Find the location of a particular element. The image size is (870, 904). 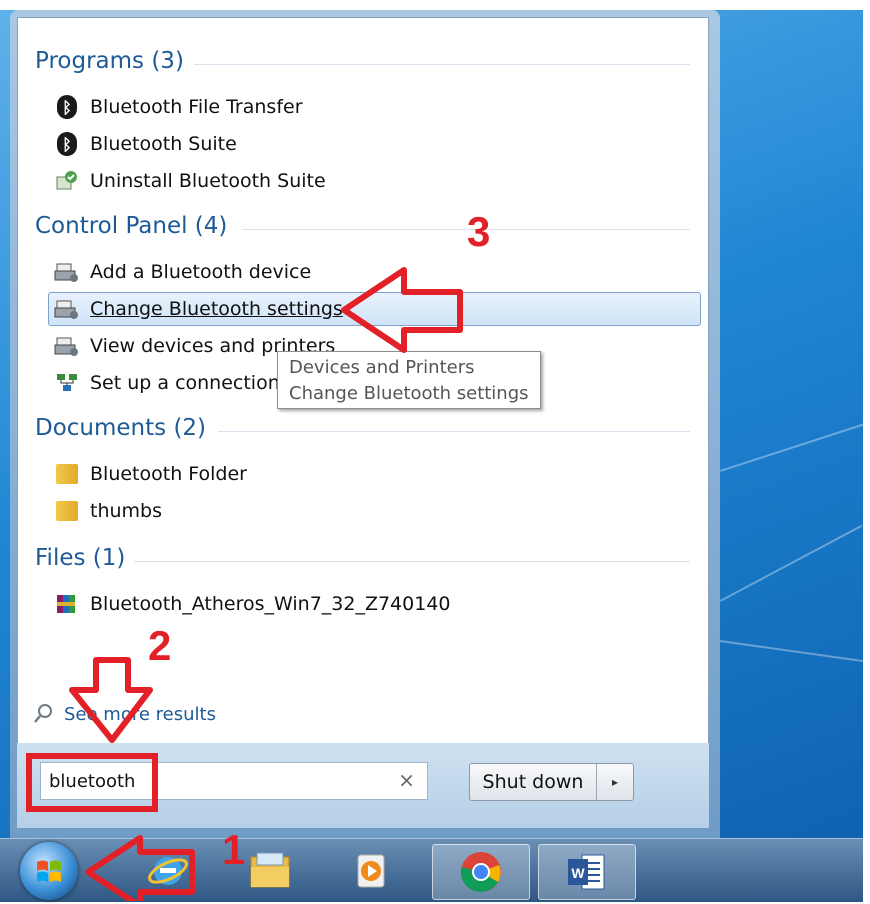

search-highlight-box is located at coordinates (92, 782).